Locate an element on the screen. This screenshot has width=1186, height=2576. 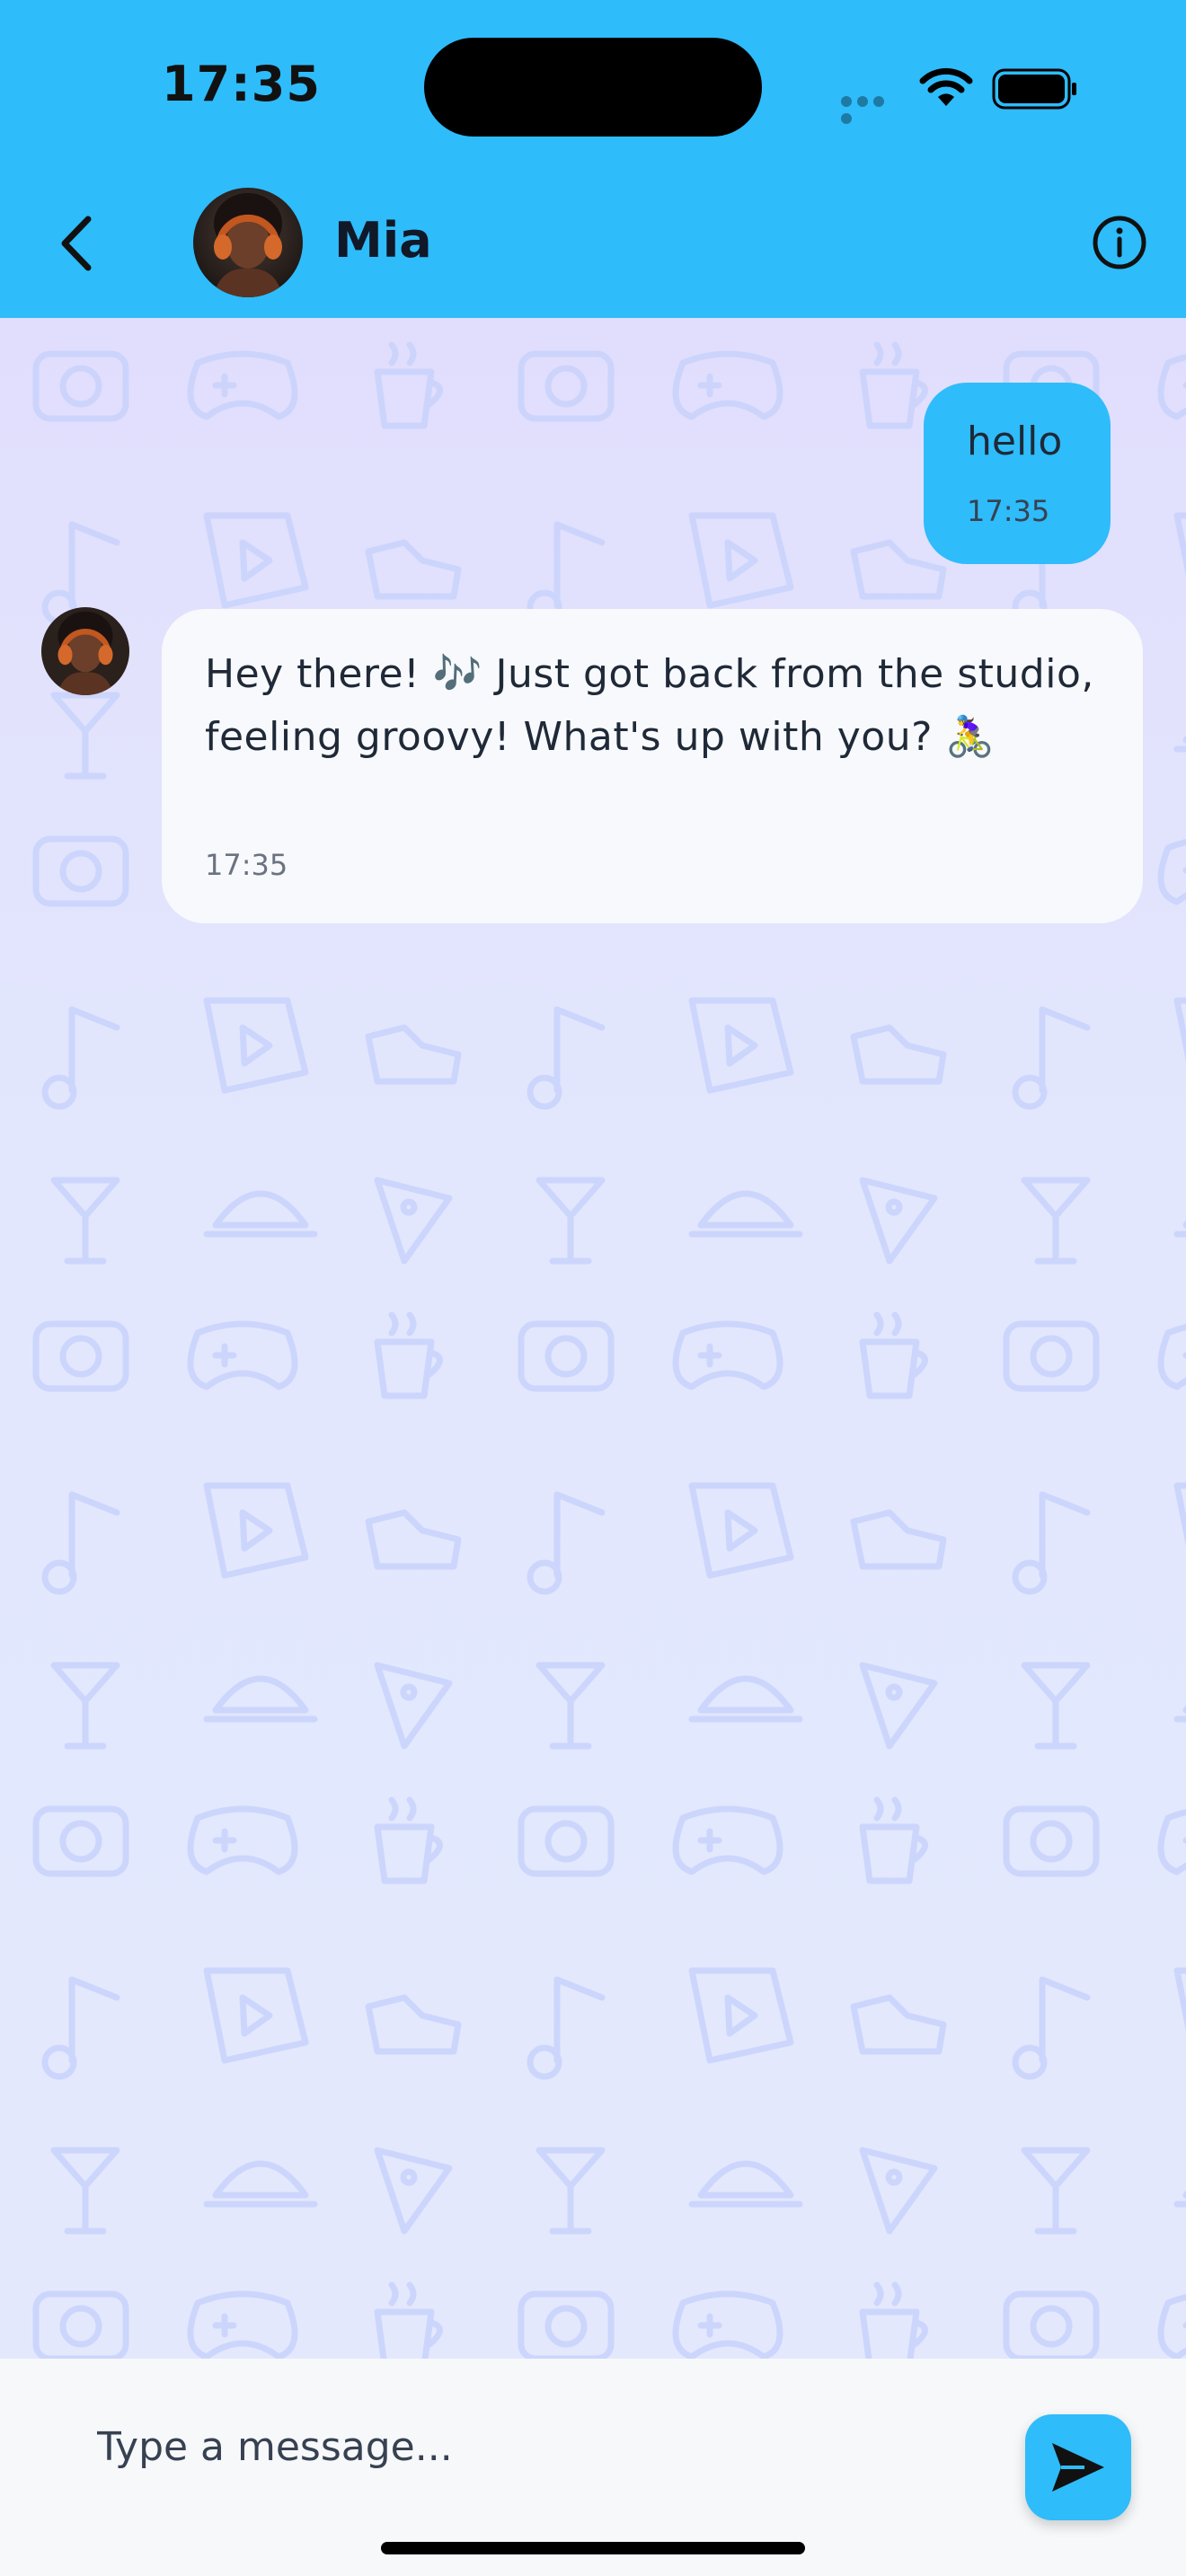
sender-avatar is located at coordinates (85, 651).